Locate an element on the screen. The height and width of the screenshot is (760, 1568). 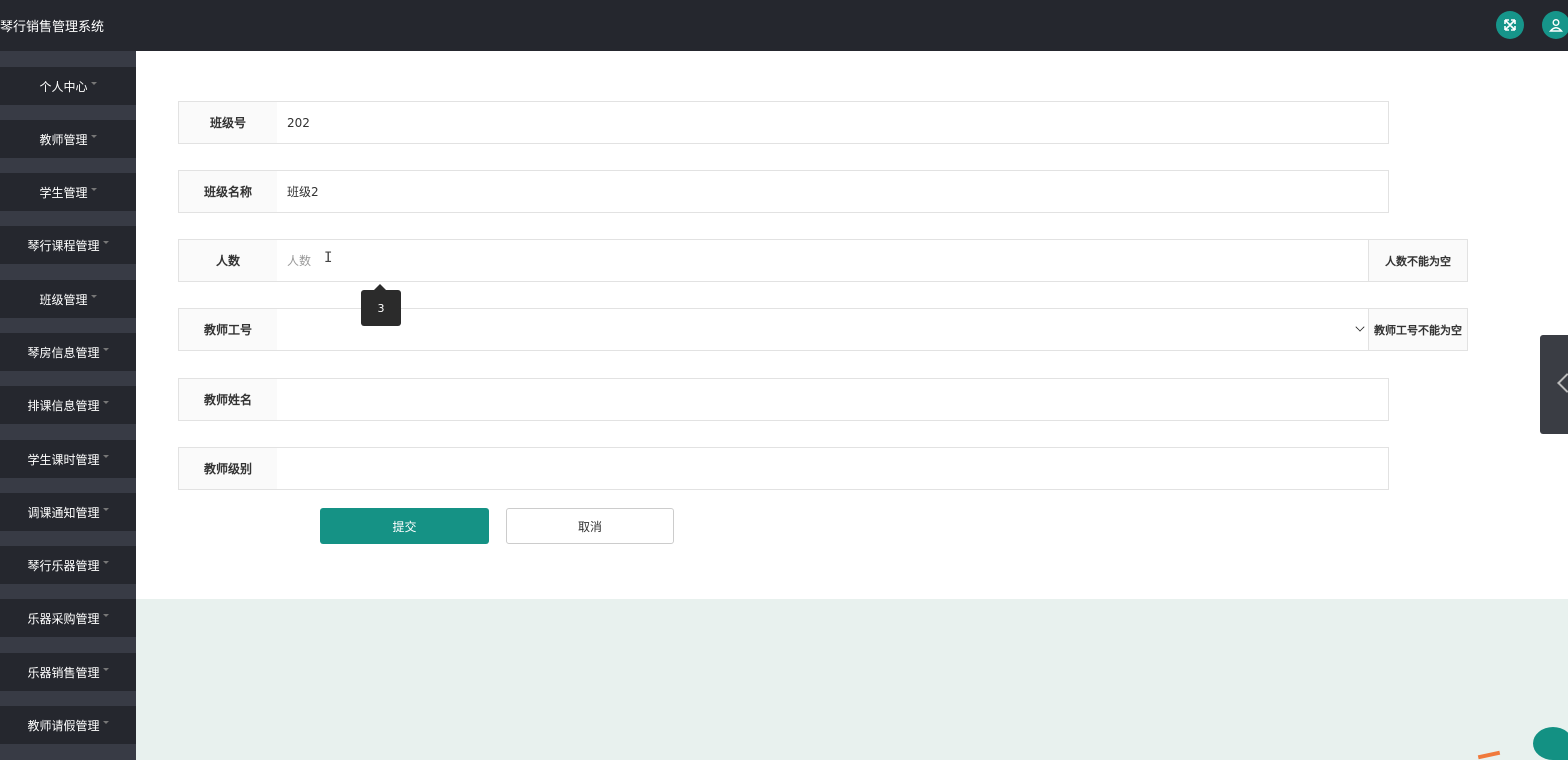
sidebar-item-label: 教师请假管理 is located at coordinates (63, 725).